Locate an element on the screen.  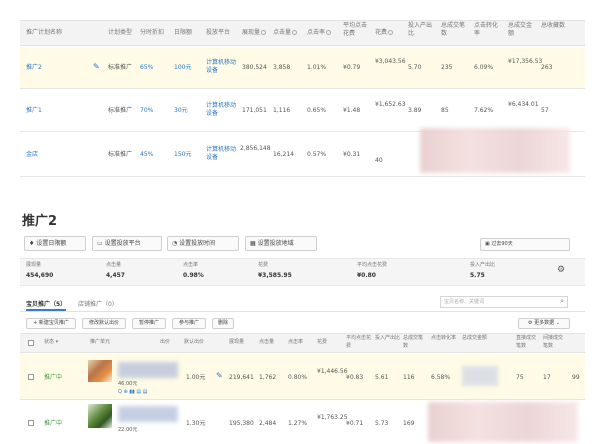
plan-limit: 150元 is located at coordinates (182, 154).